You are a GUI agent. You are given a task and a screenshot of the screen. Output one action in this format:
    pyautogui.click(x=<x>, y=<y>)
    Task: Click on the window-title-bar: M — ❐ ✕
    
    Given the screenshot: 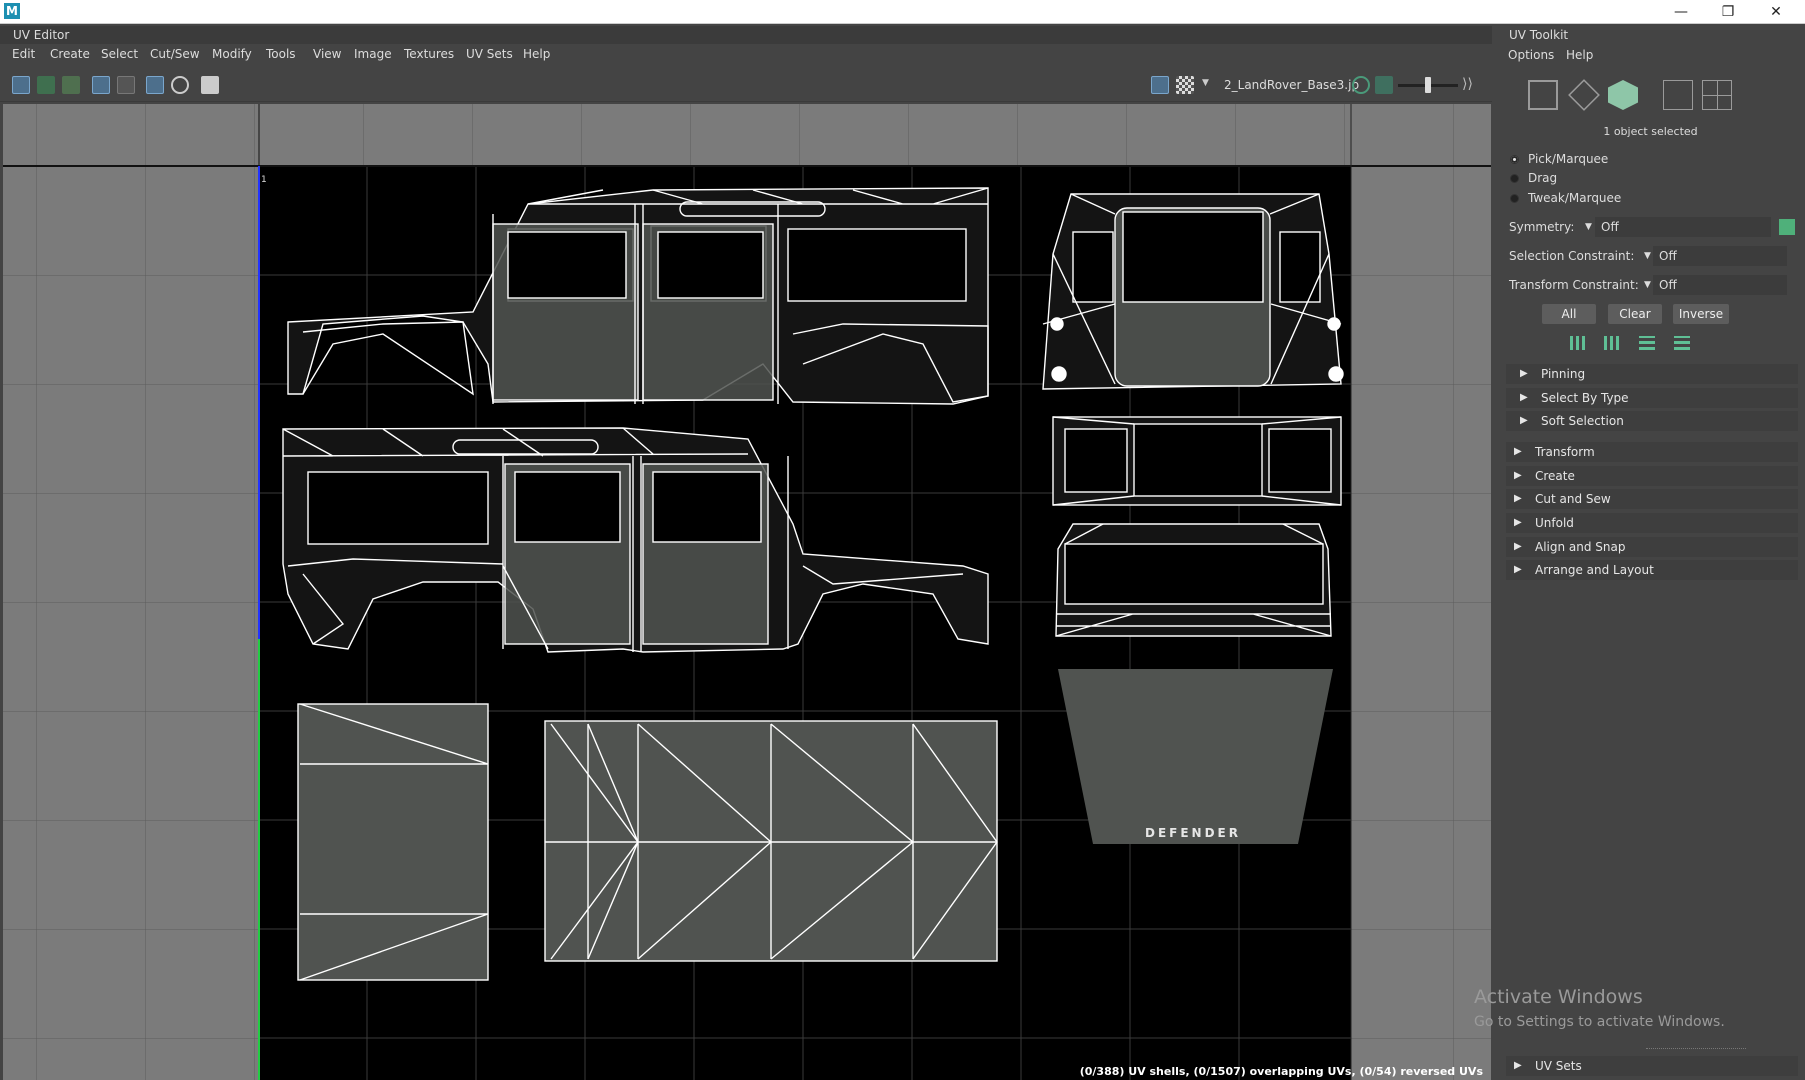 What is the action you would take?
    pyautogui.click(x=902, y=12)
    